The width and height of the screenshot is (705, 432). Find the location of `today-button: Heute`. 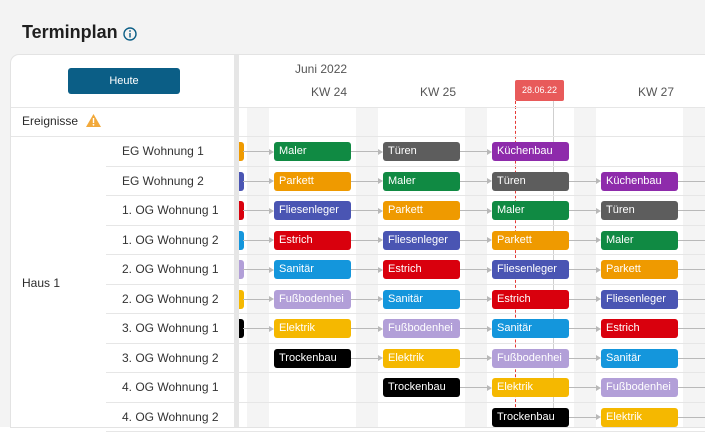

today-button: Heute is located at coordinates (124, 81).